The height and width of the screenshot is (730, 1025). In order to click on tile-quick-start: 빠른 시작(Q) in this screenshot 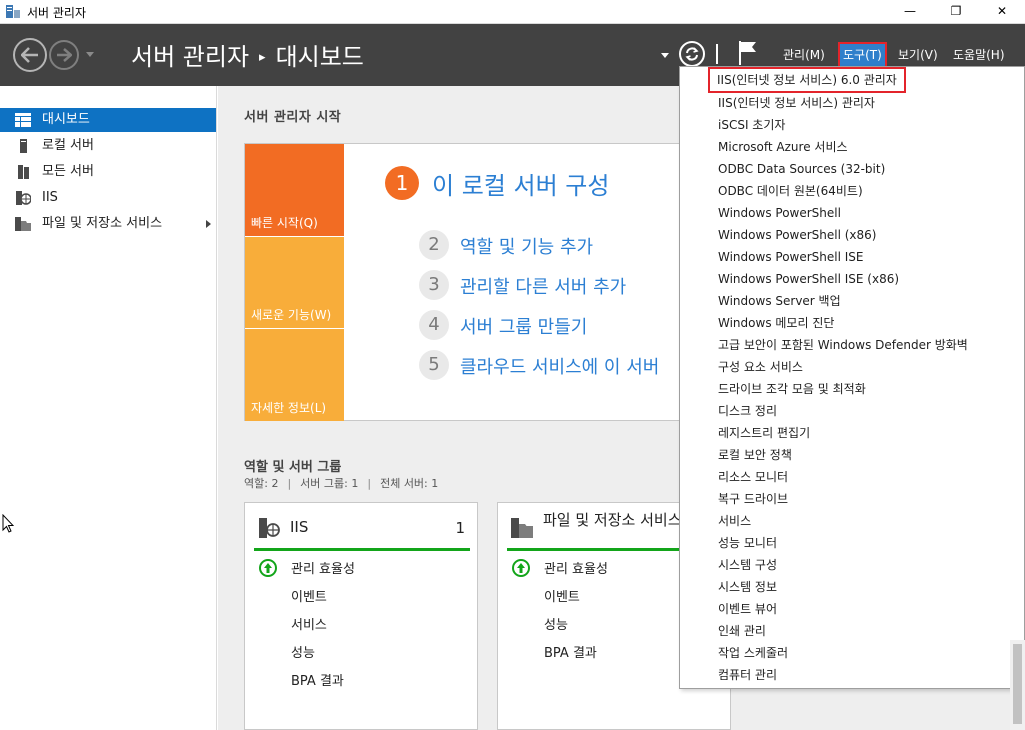, I will do `click(294, 190)`.